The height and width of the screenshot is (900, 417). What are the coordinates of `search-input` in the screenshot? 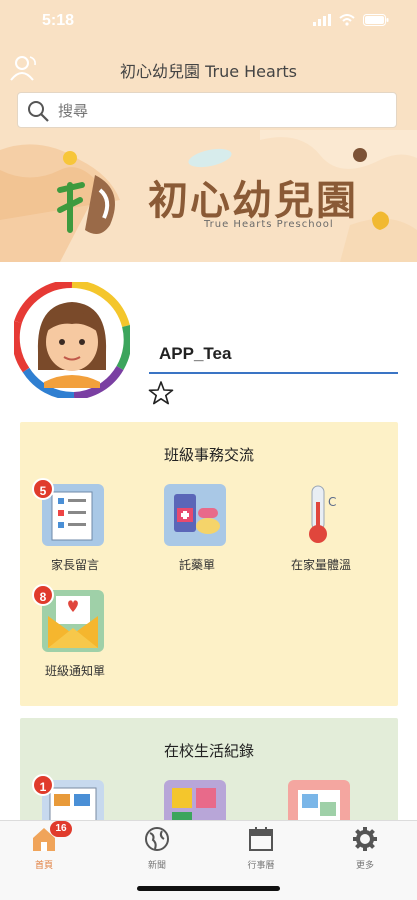 It's located at (218, 111).